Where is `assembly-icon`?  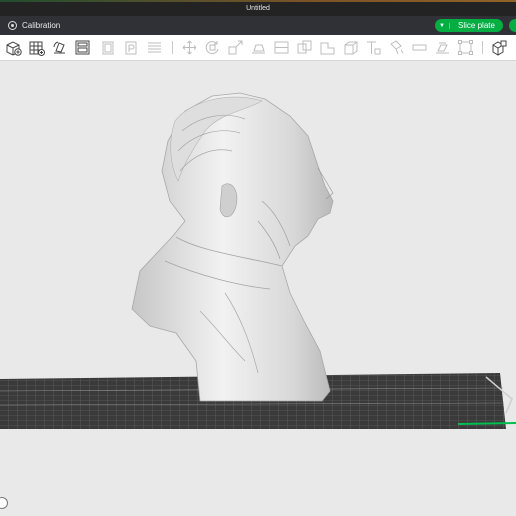
assembly-icon is located at coordinates (465, 47).